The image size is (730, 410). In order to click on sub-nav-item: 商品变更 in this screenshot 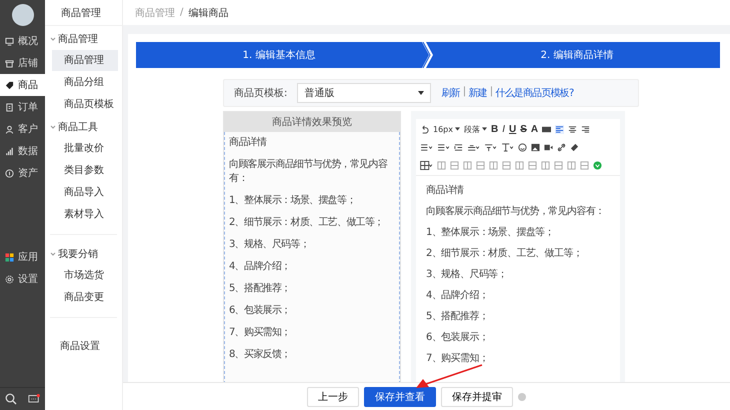, I will do `click(85, 297)`.